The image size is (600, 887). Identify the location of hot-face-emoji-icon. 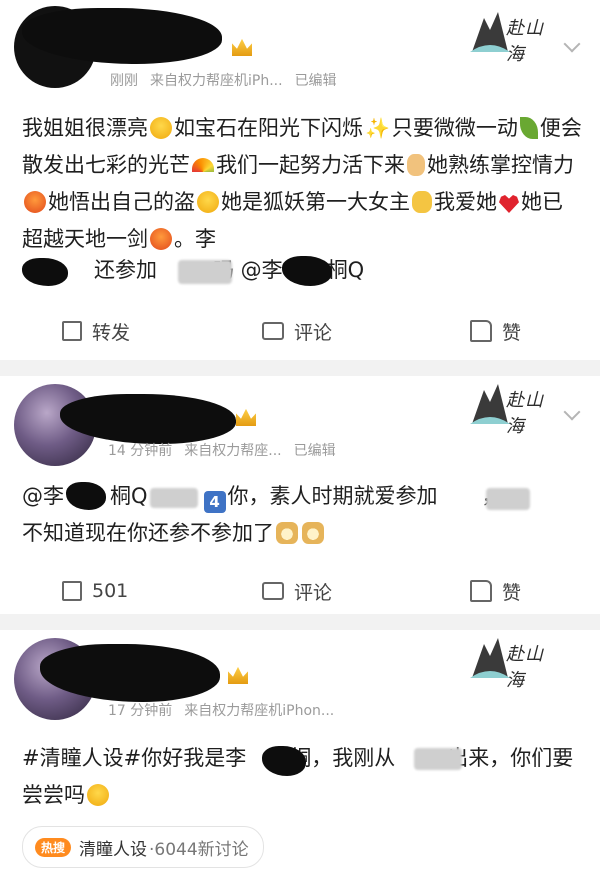
(161, 239).